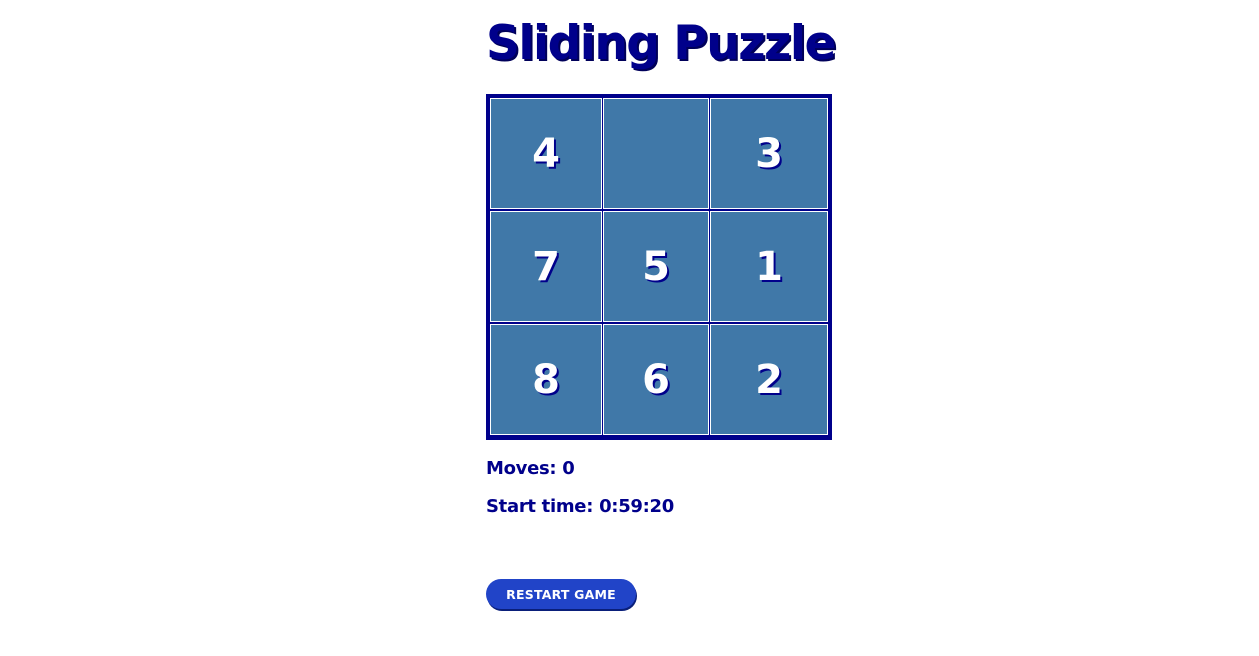 The height and width of the screenshot is (656, 1259). What do you see at coordinates (656, 379) in the screenshot?
I see `puzzle-tile: 6` at bounding box center [656, 379].